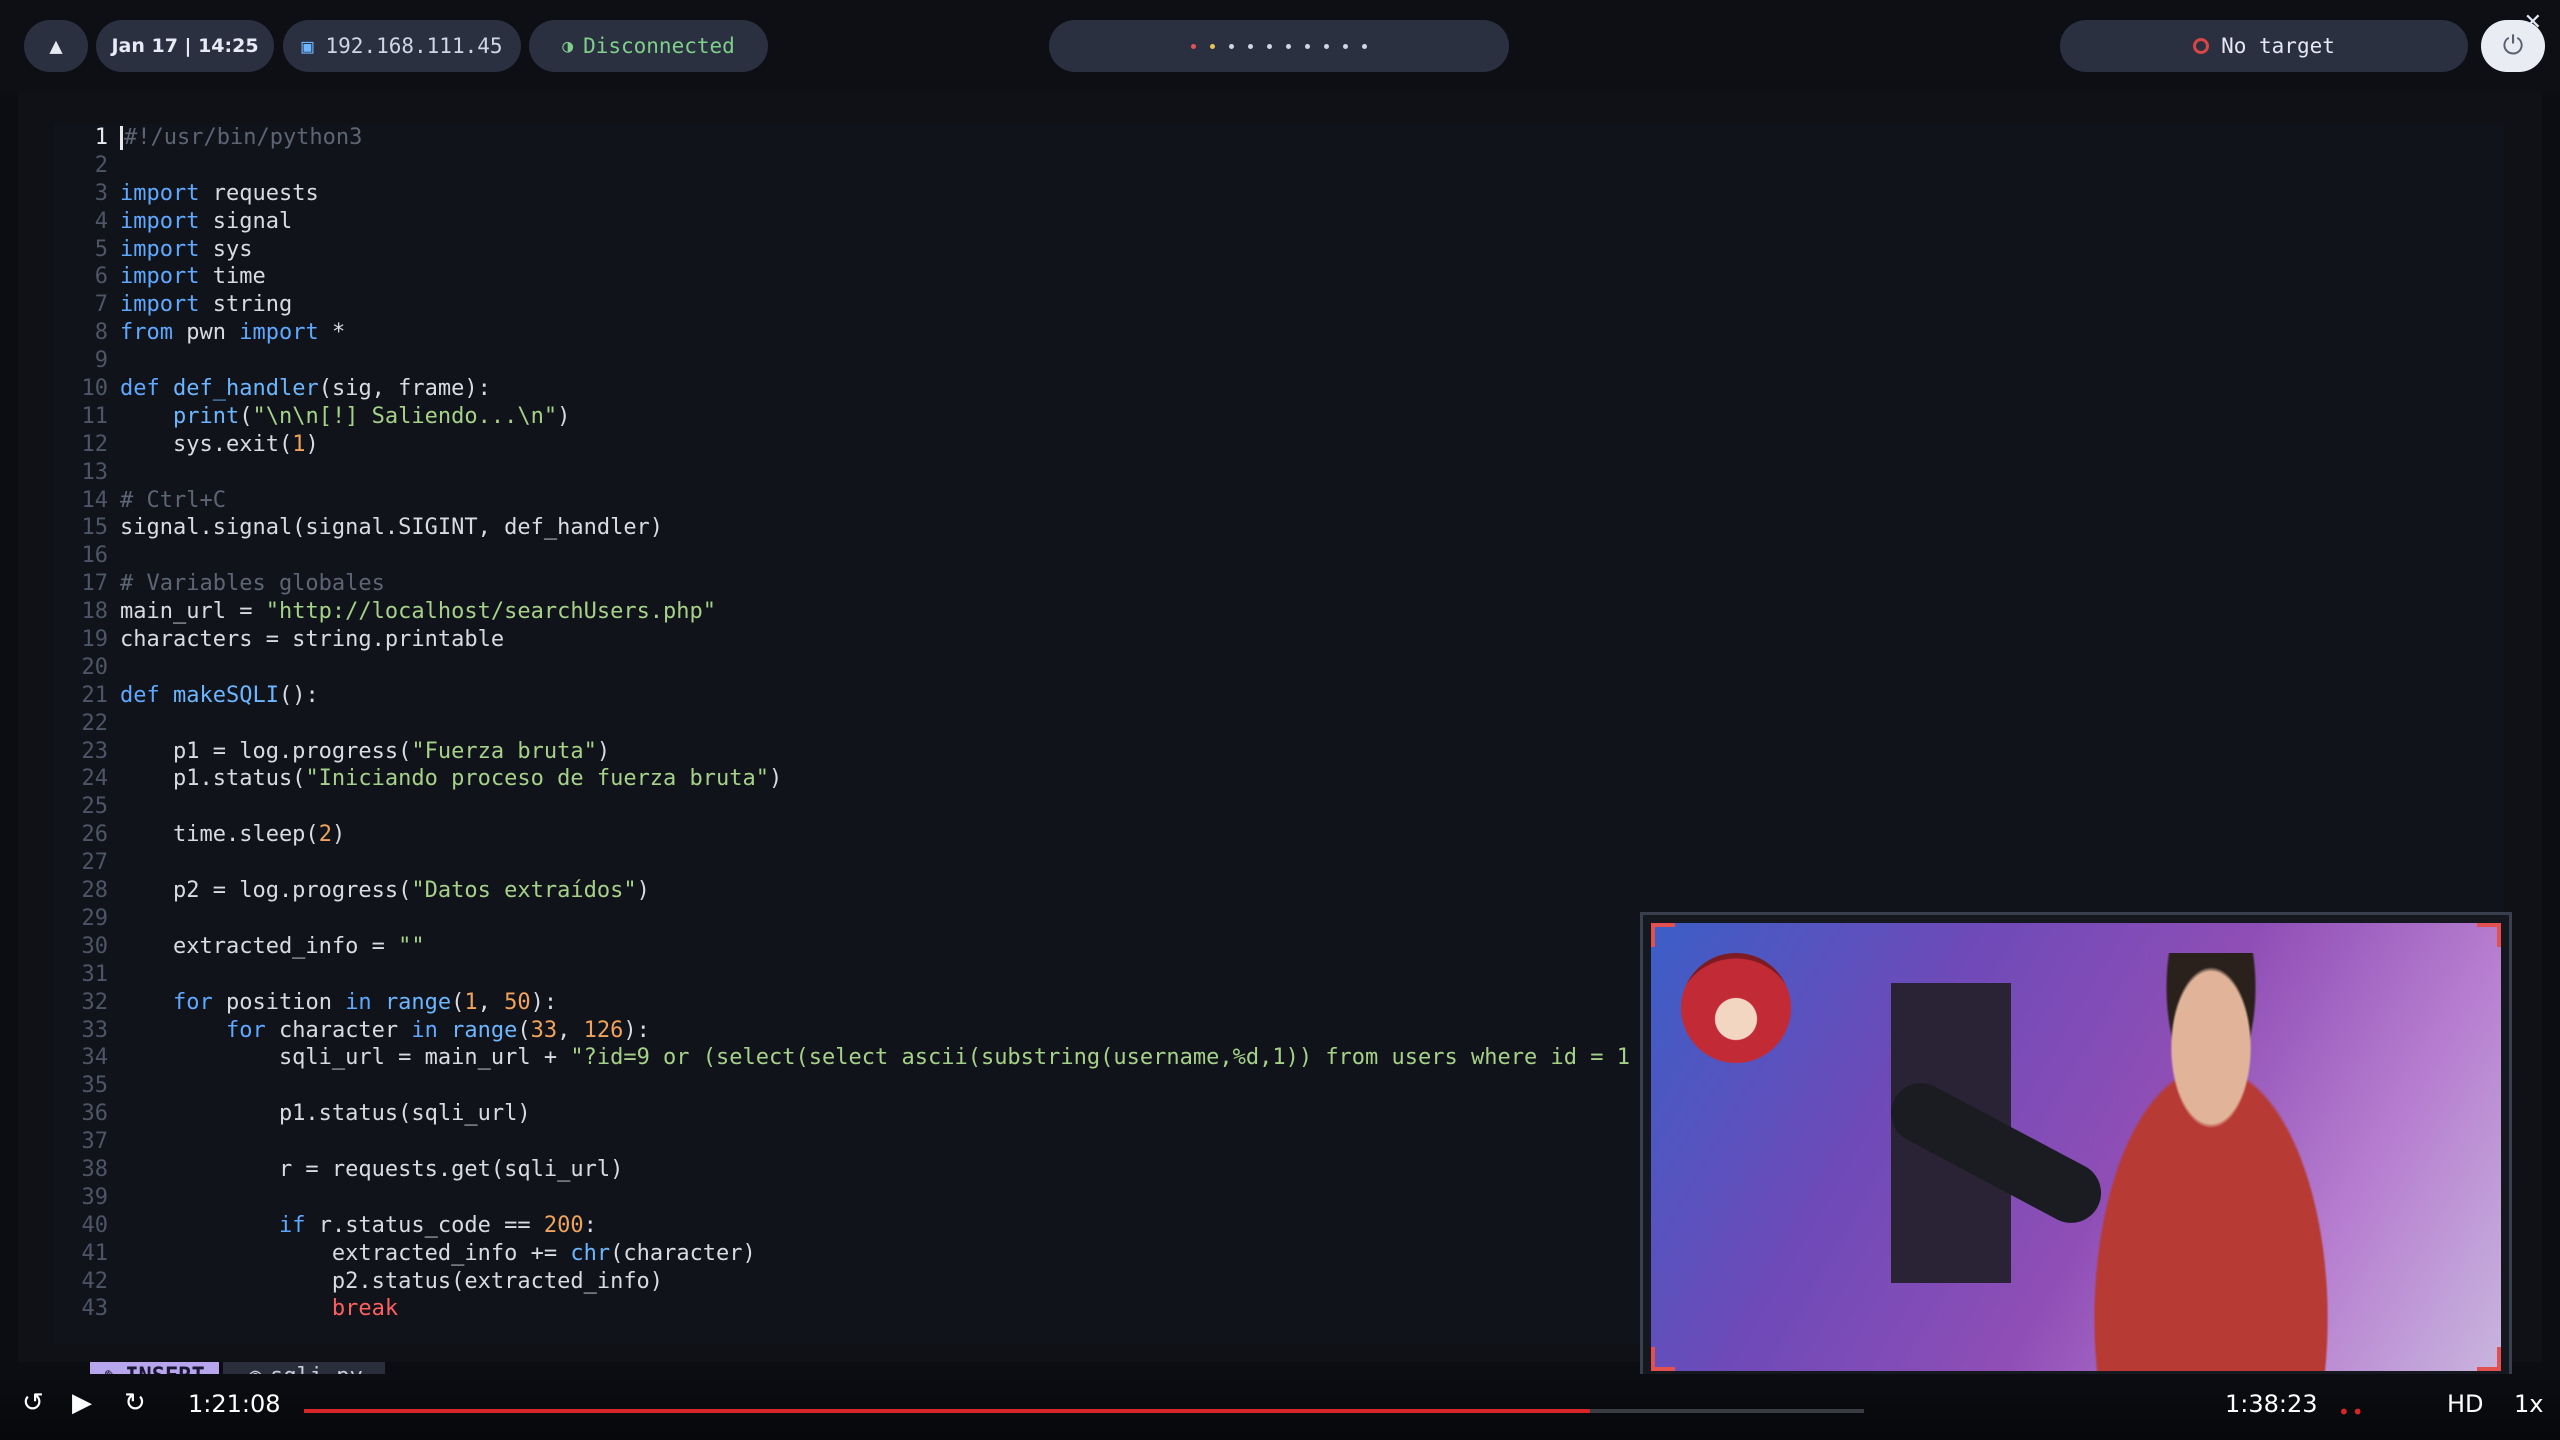  Describe the element at coordinates (842, 668) in the screenshot. I see `code-line: 20` at that location.